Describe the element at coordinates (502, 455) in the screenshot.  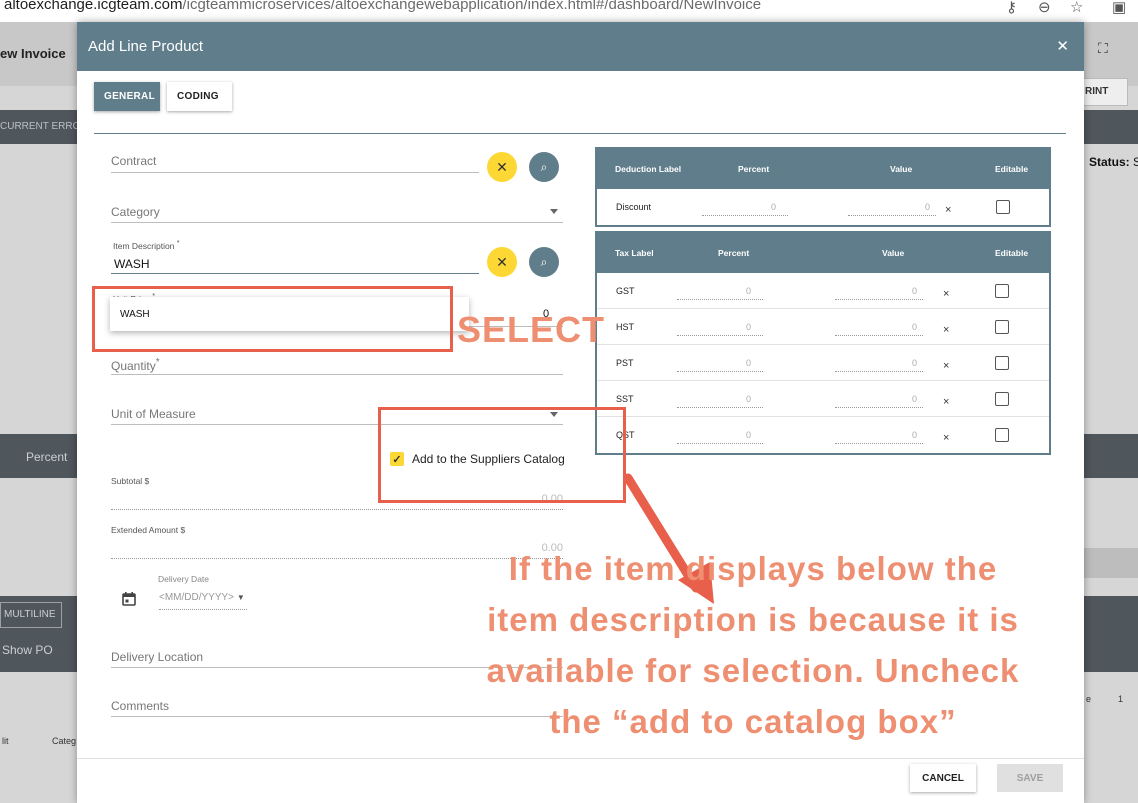
I see `annotation-box-catalog` at that location.